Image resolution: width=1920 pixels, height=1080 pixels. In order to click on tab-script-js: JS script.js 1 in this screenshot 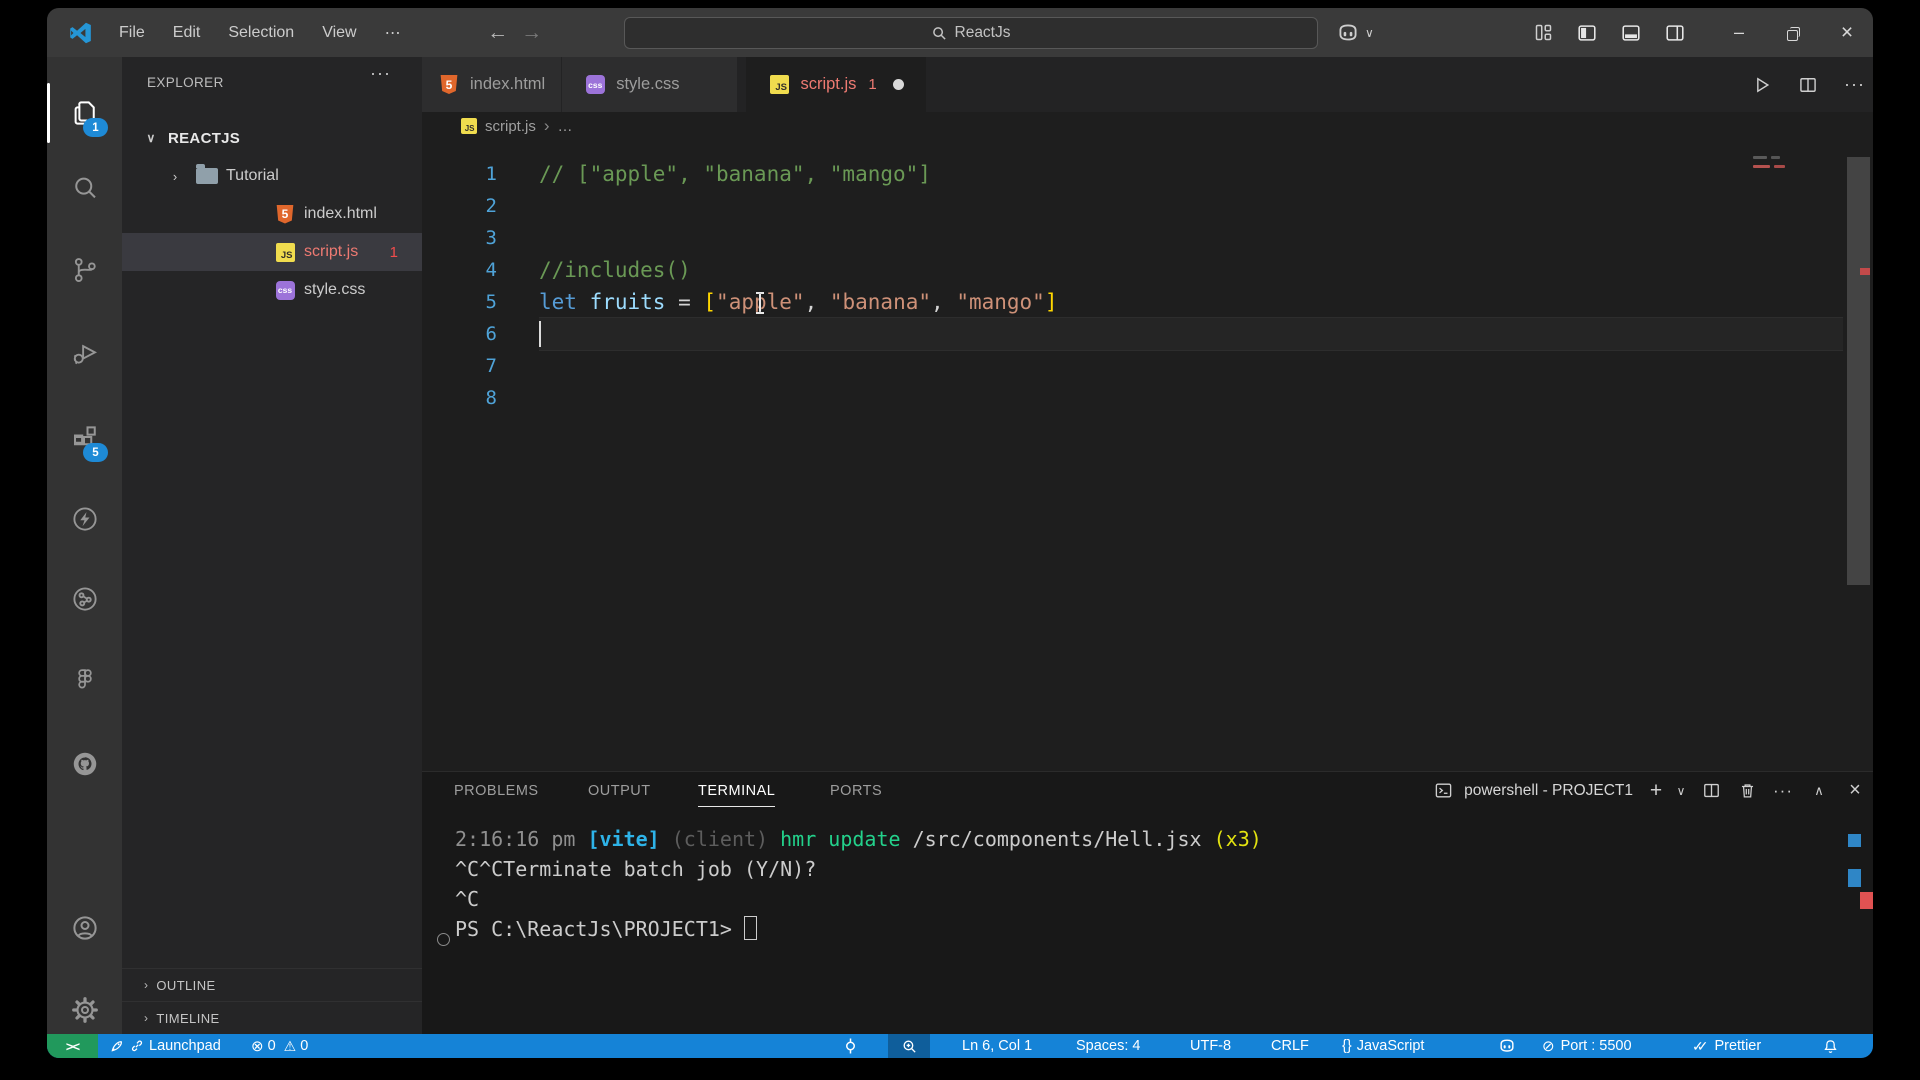, I will do `click(836, 84)`.